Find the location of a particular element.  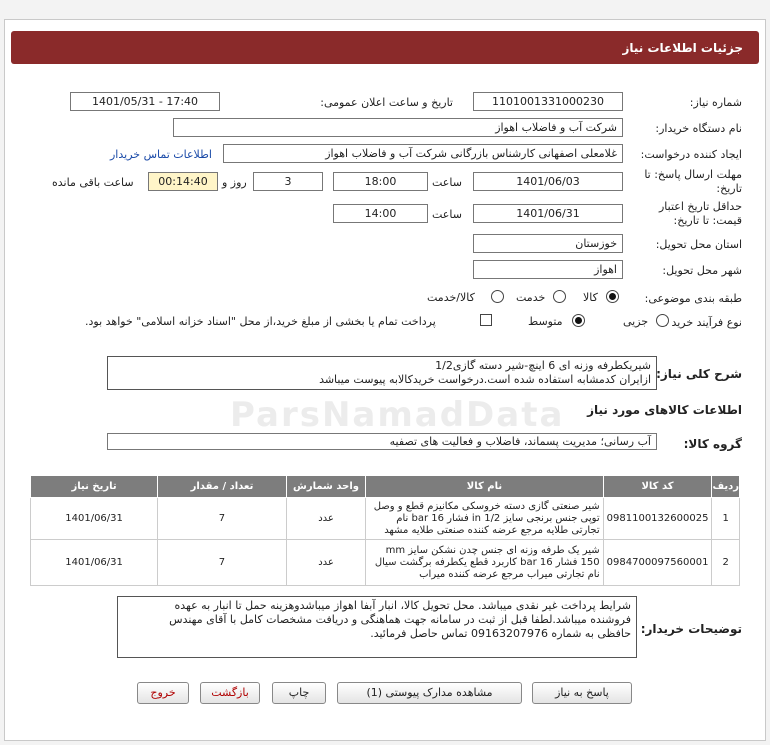

buyer-org-label: نام دستگاه خریدار: is located at coordinates (698, 128).